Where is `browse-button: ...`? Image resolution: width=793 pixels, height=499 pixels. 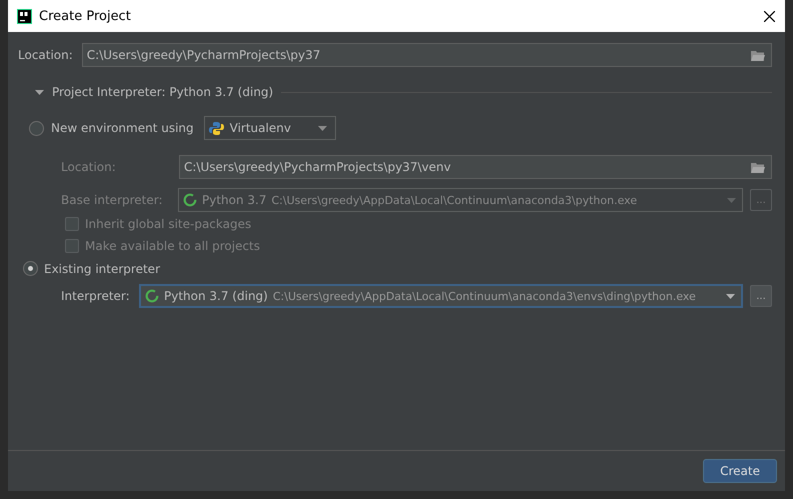
browse-button: ... is located at coordinates (761, 296).